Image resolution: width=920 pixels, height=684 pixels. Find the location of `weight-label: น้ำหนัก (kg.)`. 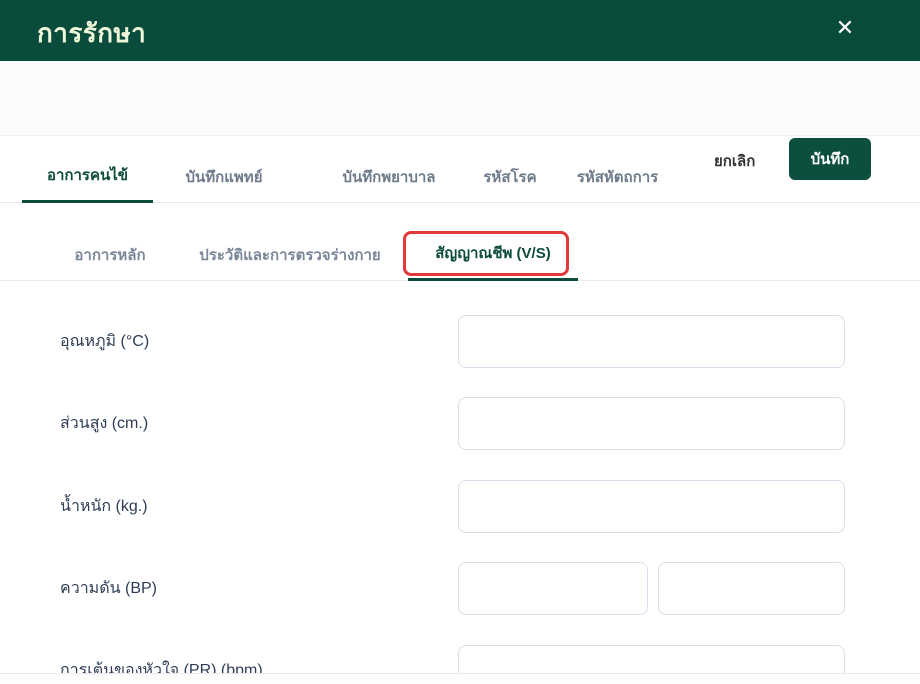

weight-label: น้ำหนัก (kg.) is located at coordinates (104, 506).